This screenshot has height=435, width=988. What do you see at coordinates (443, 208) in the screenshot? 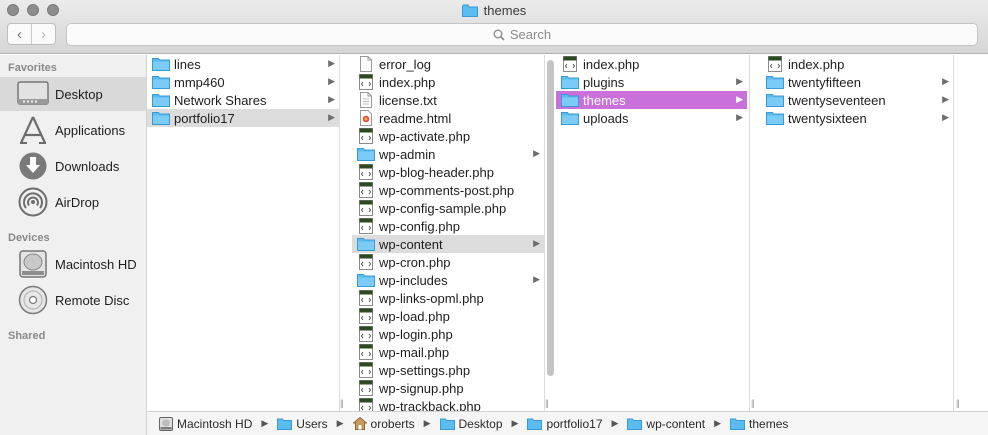
I see `item-label: wp-config-sample.php` at bounding box center [443, 208].